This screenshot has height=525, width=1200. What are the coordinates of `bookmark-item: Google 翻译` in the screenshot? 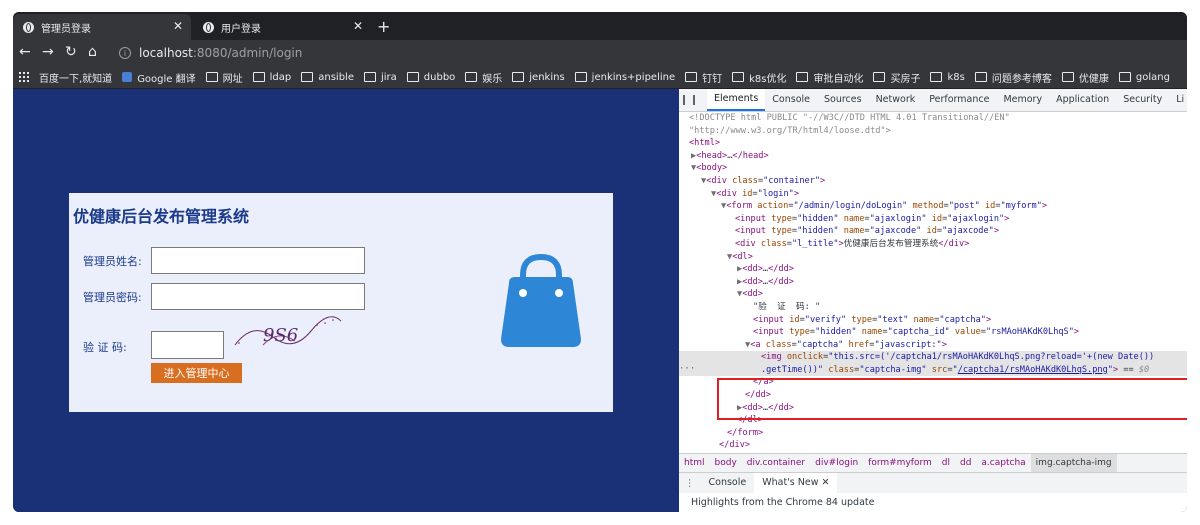 It's located at (159, 77).